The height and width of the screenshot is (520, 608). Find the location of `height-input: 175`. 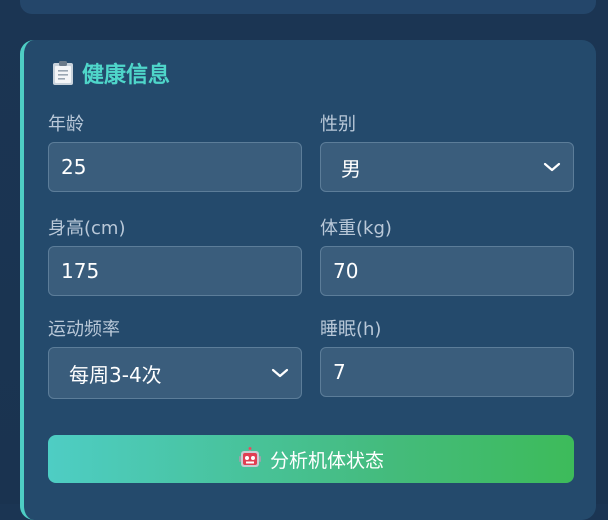

height-input: 175 is located at coordinates (175, 271).